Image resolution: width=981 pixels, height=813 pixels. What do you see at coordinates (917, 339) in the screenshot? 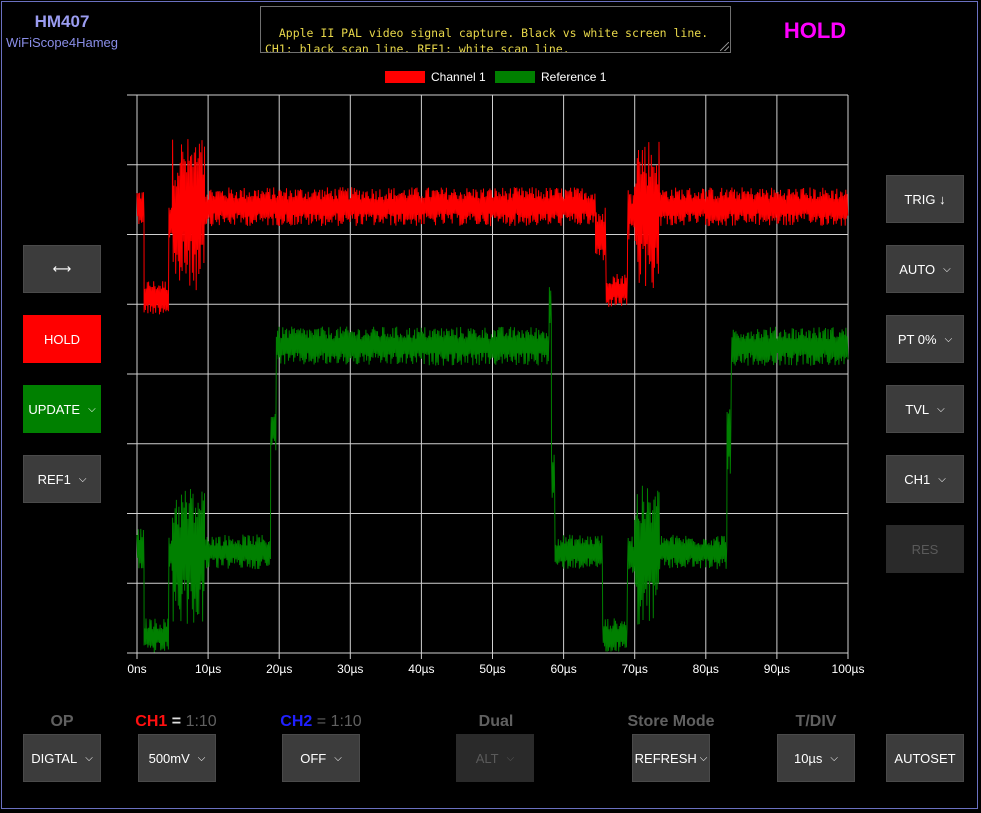
I see `pretrigger-label: PT 0%` at bounding box center [917, 339].